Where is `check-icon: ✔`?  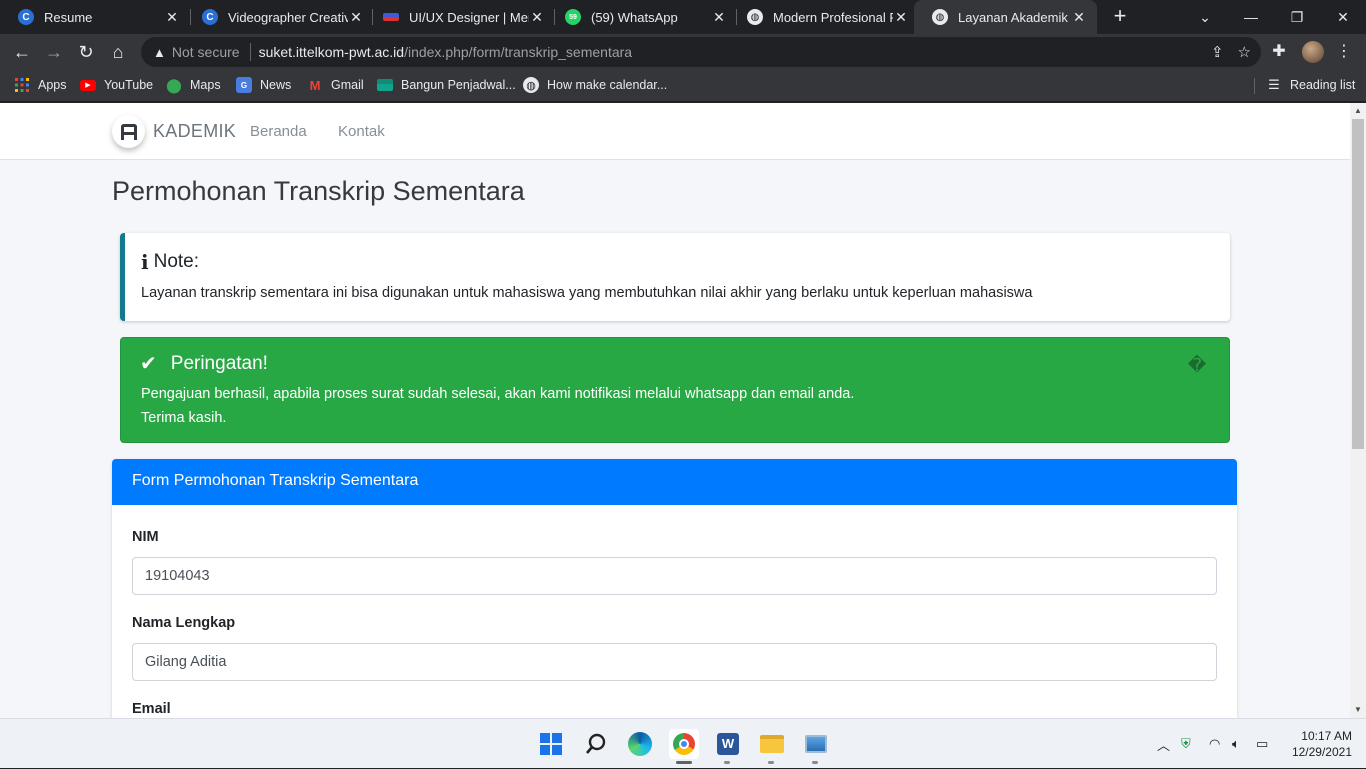 check-icon: ✔ is located at coordinates (148, 364).